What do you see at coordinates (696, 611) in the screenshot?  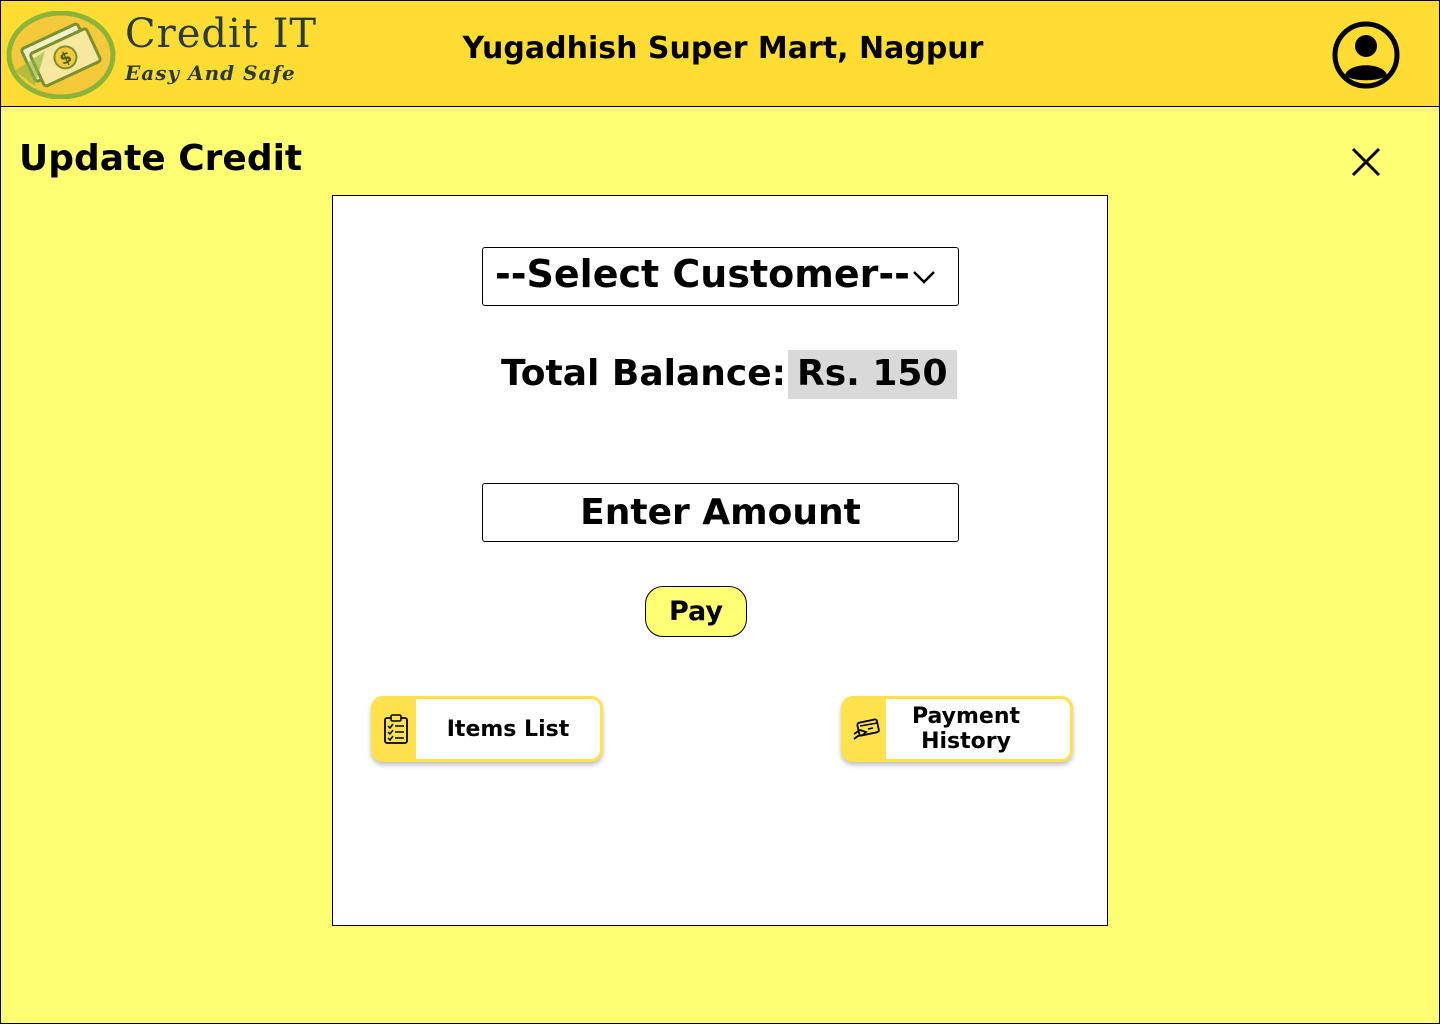 I see `pay-button: Pay` at bounding box center [696, 611].